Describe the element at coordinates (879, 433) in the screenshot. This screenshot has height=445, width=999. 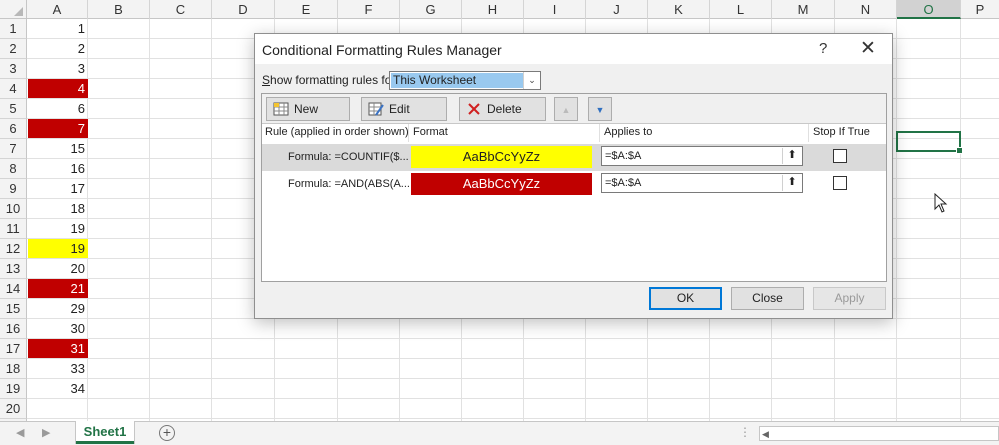
I see `horizontal-scrollbar: ◀` at that location.